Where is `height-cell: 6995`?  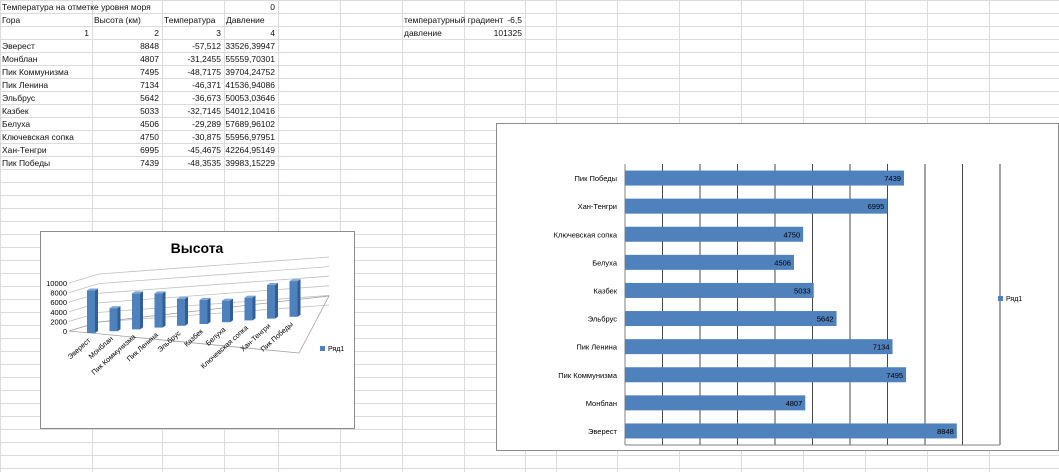
height-cell: 6995 is located at coordinates (125, 150).